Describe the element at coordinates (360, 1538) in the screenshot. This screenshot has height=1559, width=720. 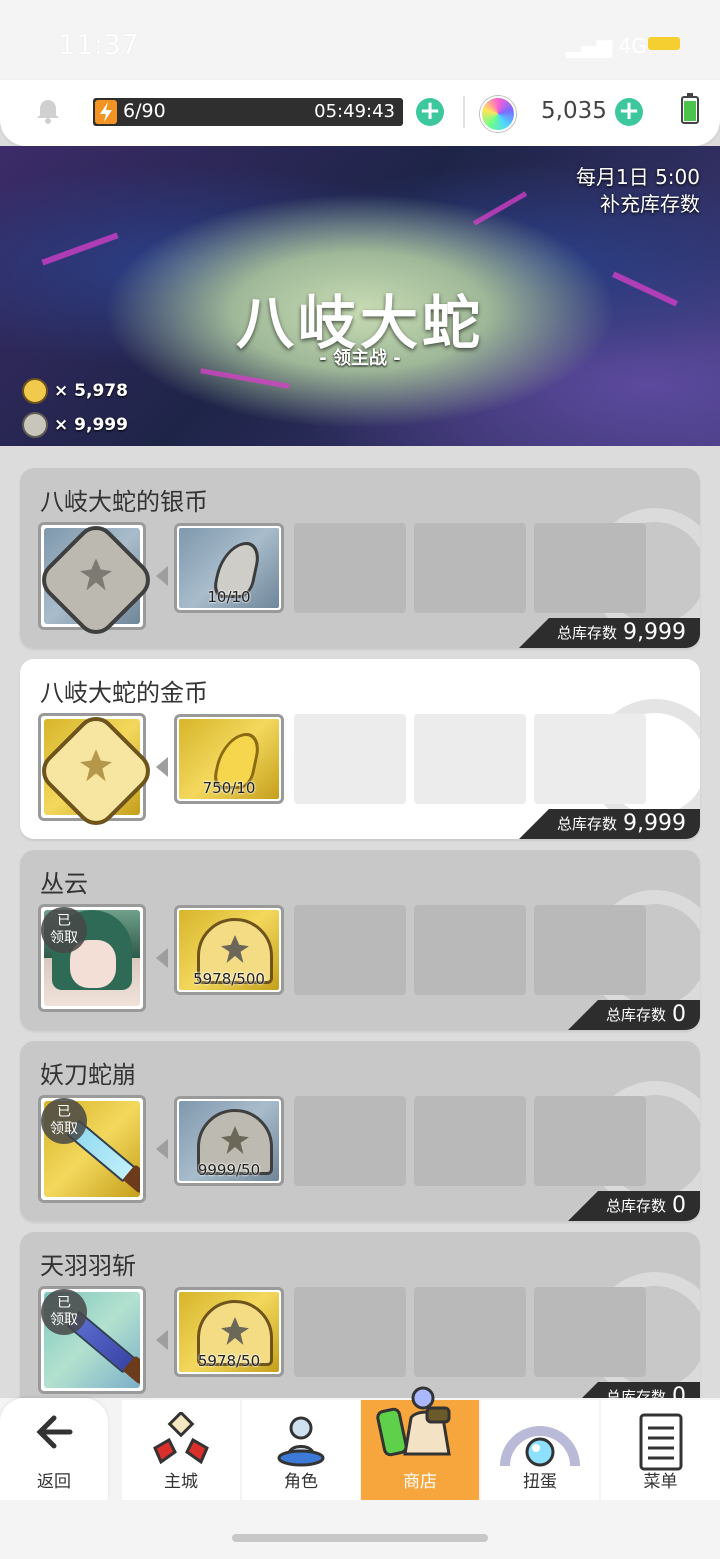
I see `home-indicator` at that location.